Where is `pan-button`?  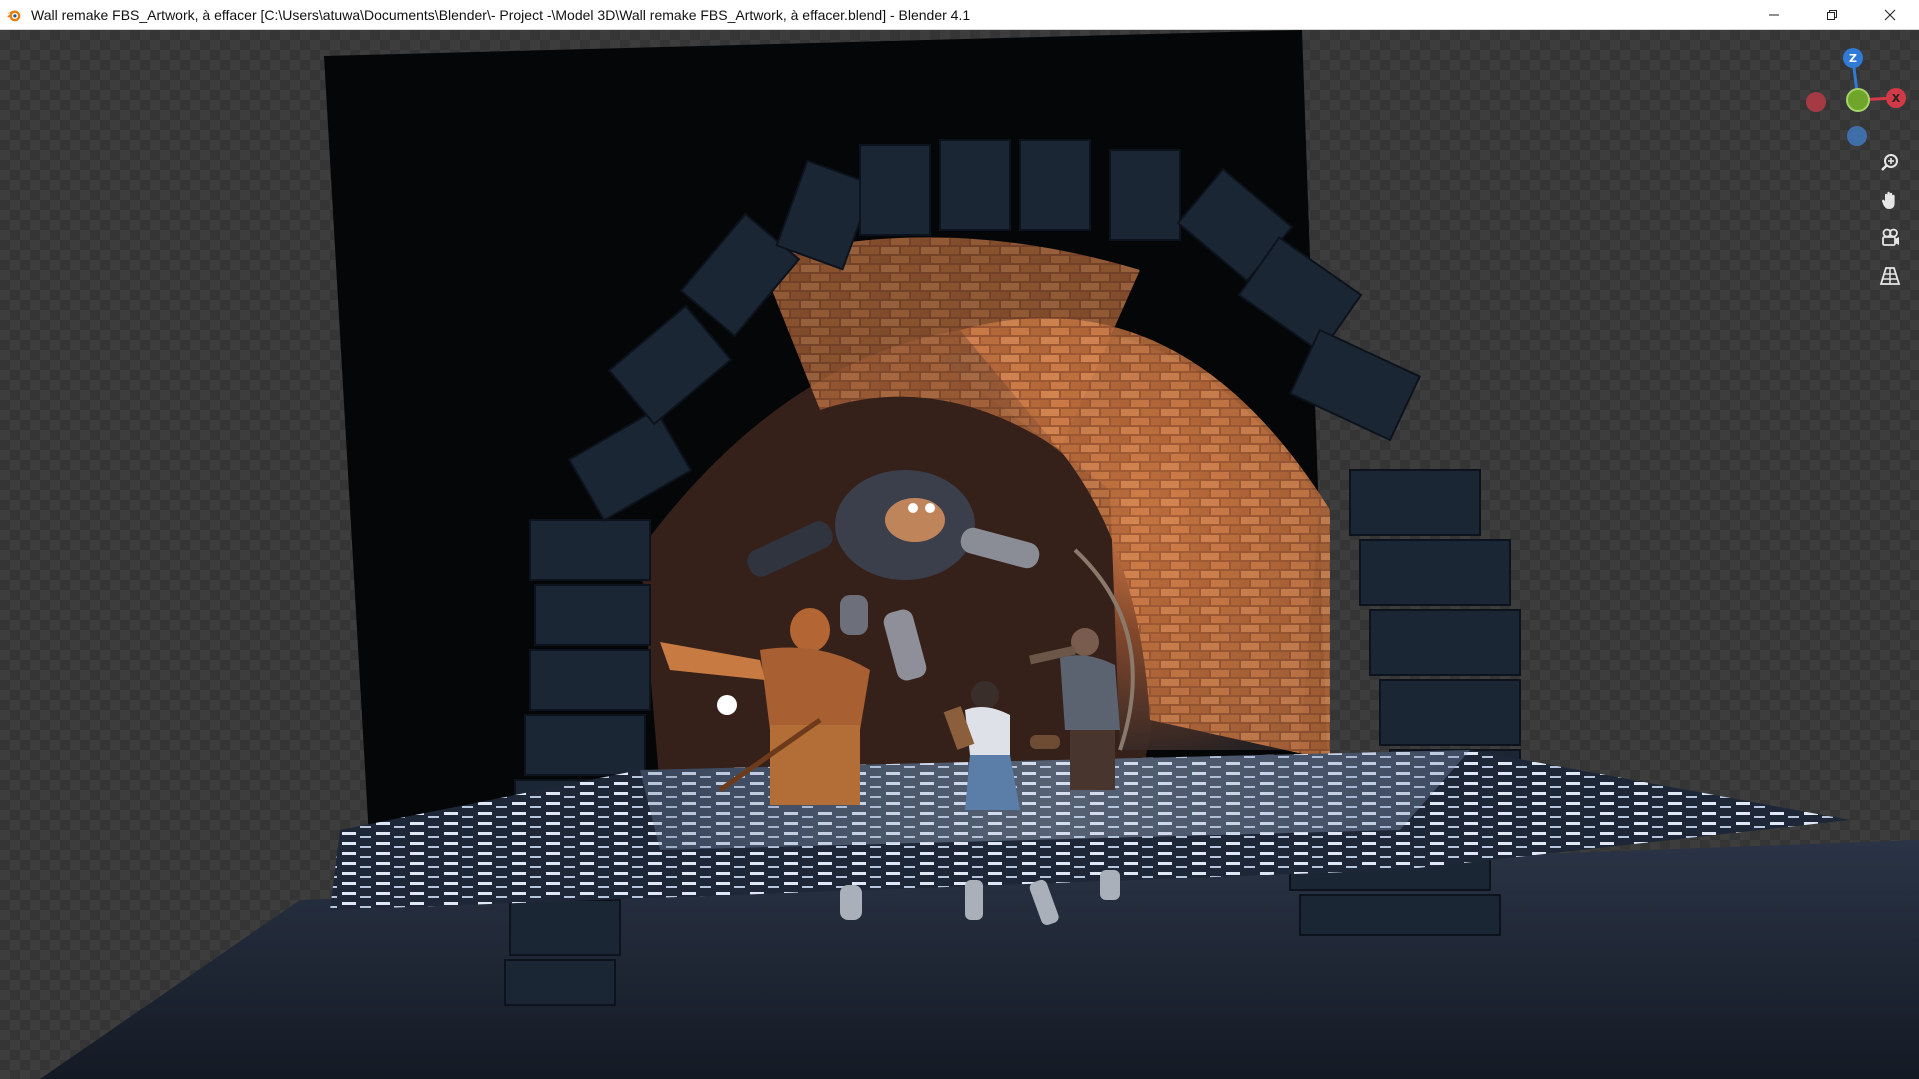
pan-button is located at coordinates (1890, 200).